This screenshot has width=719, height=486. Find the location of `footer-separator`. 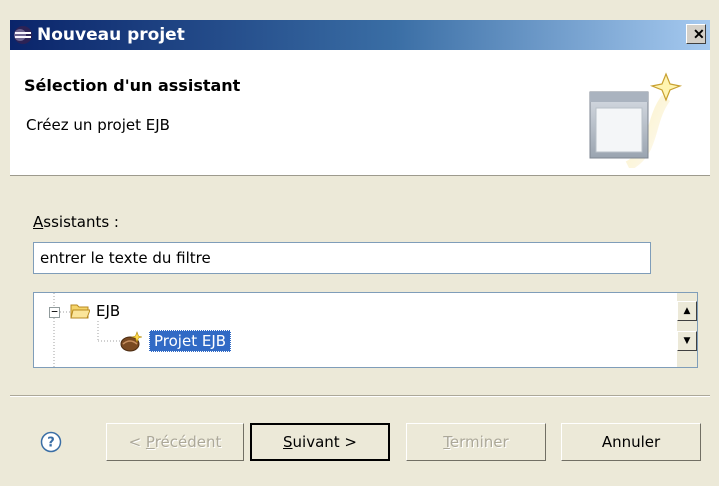

footer-separator is located at coordinates (360, 396).